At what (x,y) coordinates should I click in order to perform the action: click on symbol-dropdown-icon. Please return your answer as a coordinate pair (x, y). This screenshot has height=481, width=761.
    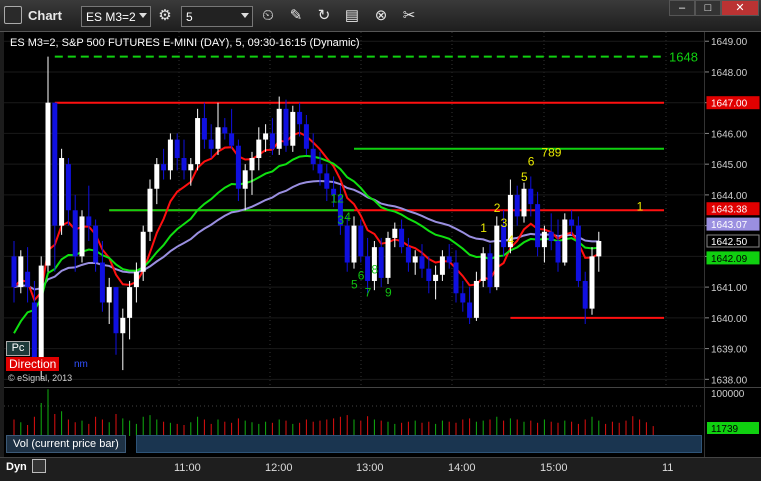
    Looking at the image, I should click on (143, 15).